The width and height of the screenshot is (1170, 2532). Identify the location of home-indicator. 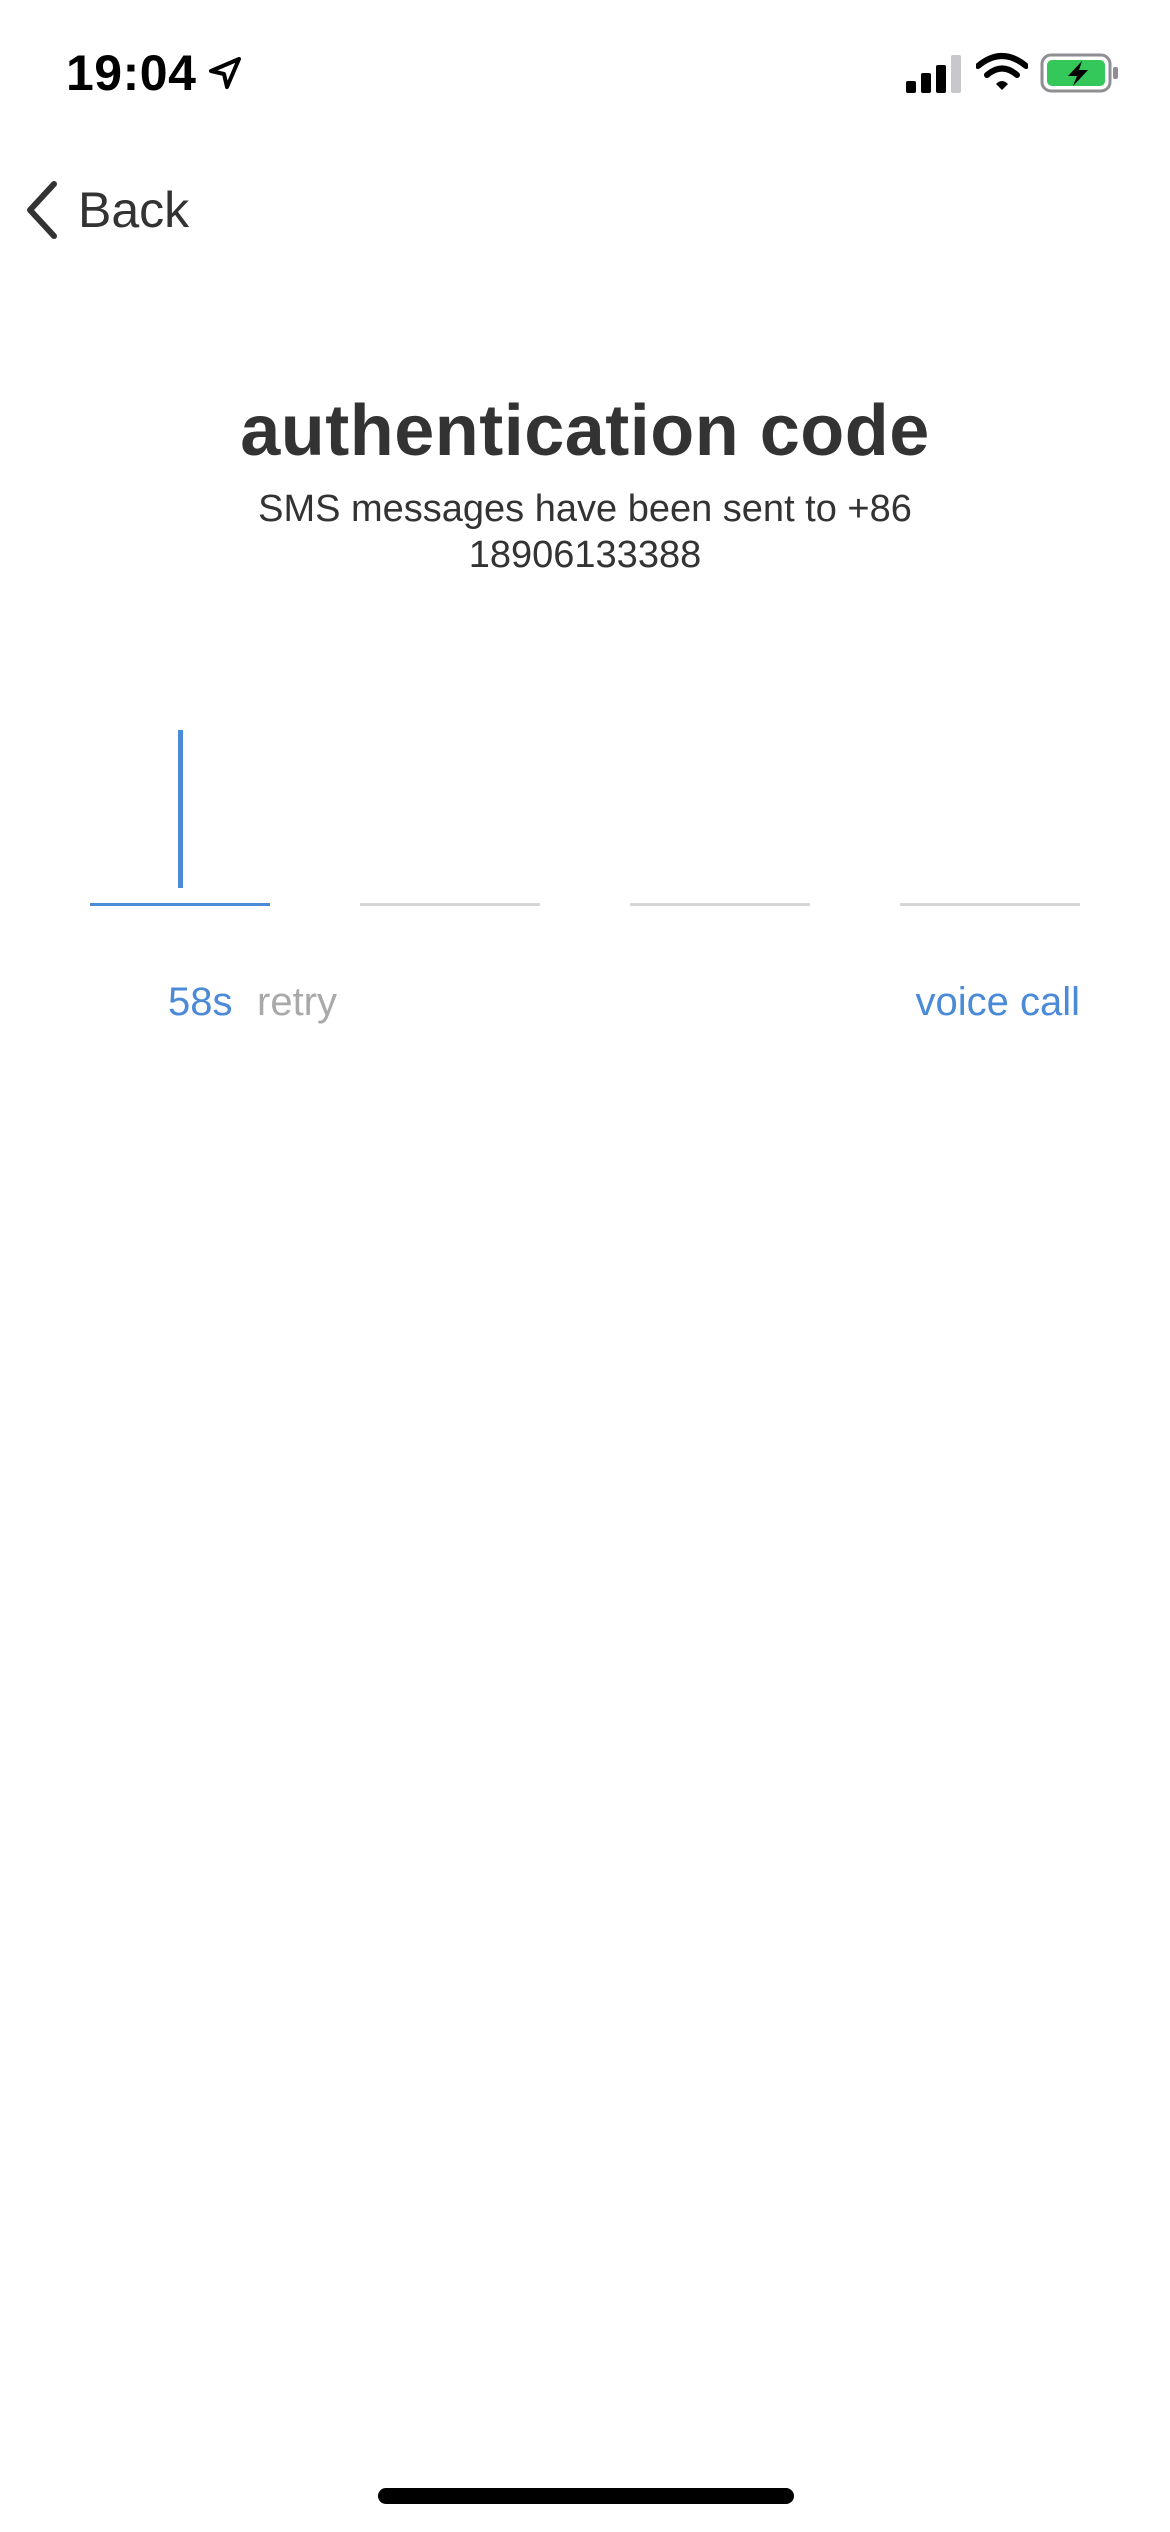
(586, 2496).